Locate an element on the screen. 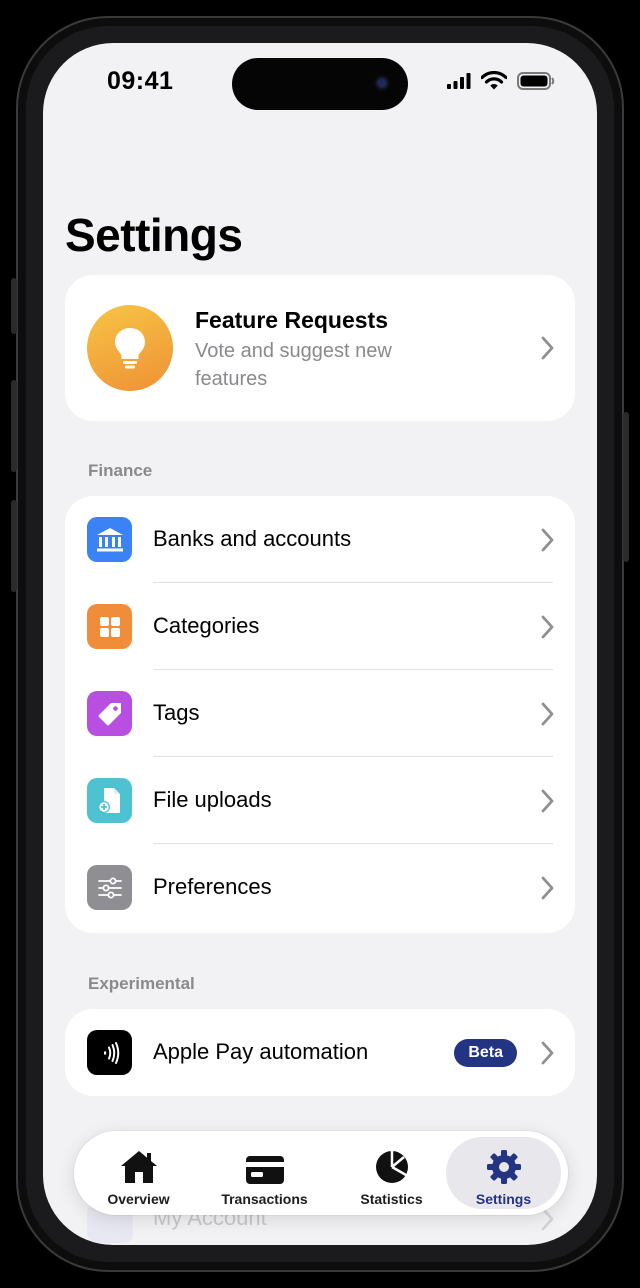 The image size is (640, 1288). tab-label: Settings is located at coordinates (503, 1199).